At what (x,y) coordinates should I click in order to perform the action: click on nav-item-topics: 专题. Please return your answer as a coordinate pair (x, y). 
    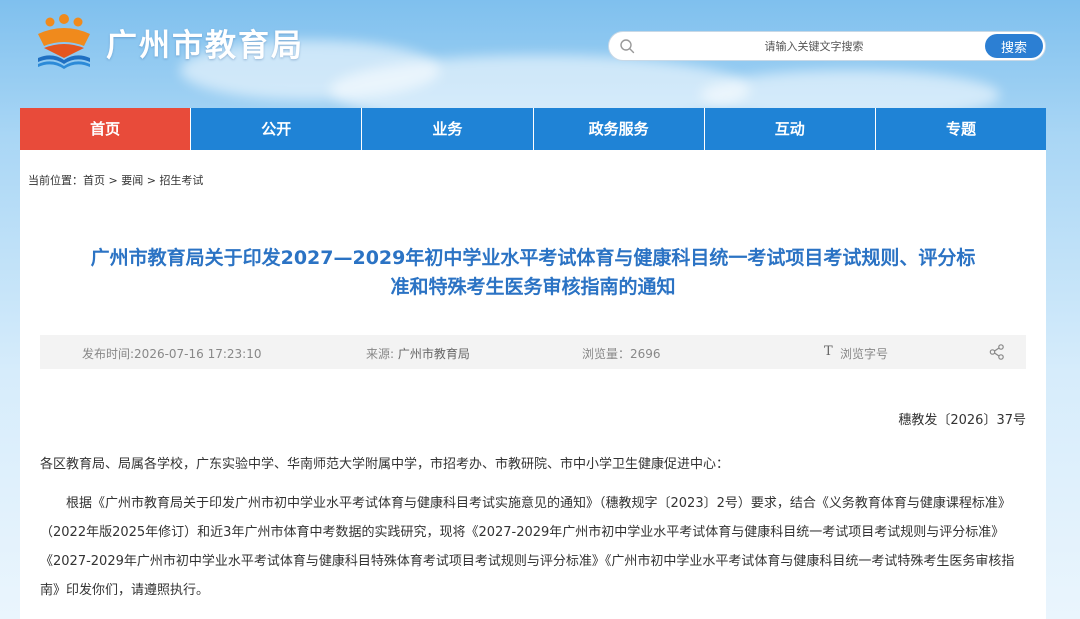
    Looking at the image, I should click on (961, 129).